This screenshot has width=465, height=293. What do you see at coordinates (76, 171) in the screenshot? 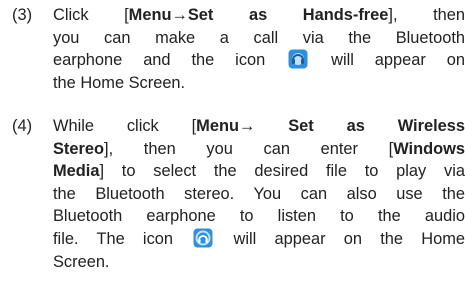
I see `windows-media-label: Media` at bounding box center [76, 171].